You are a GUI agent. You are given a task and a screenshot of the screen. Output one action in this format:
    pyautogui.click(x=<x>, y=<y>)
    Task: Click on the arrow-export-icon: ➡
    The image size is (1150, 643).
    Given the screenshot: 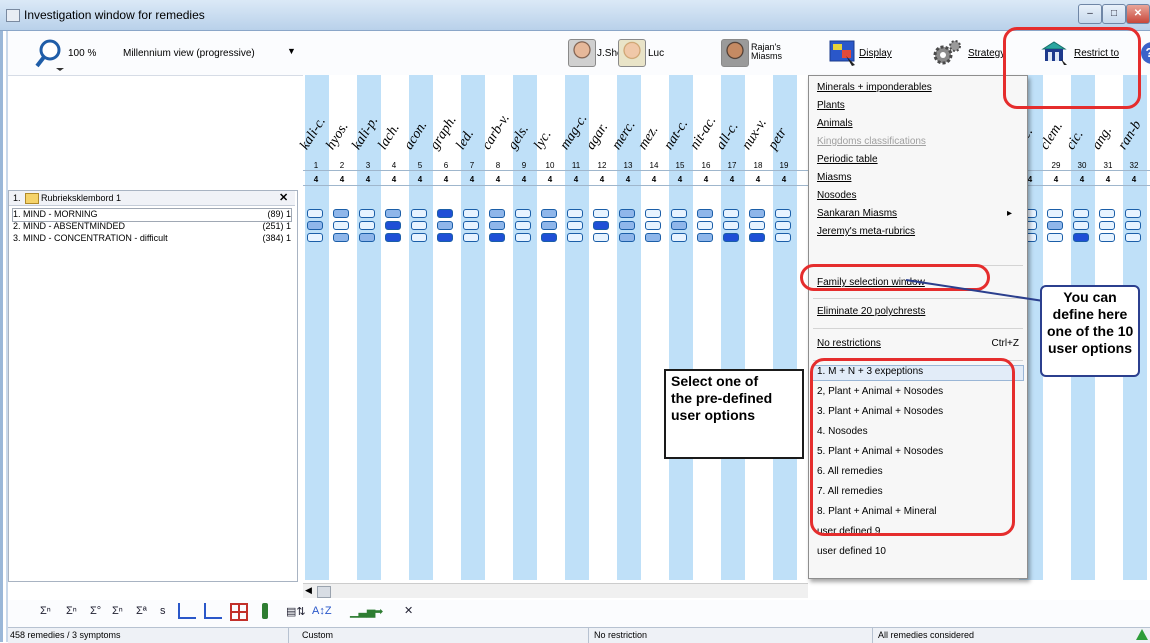 What is the action you would take?
    pyautogui.click(x=378, y=611)
    